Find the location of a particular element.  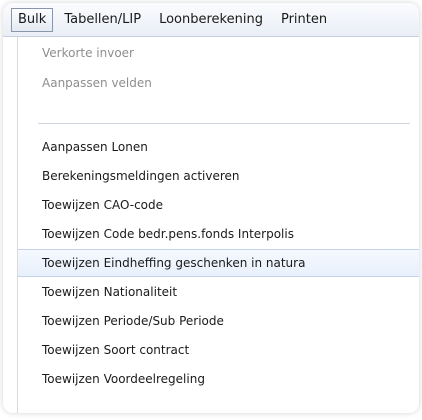

menu-item-toewijzen-nationaliteit: Toewijzen Nationaliteit is located at coordinates (218, 292).